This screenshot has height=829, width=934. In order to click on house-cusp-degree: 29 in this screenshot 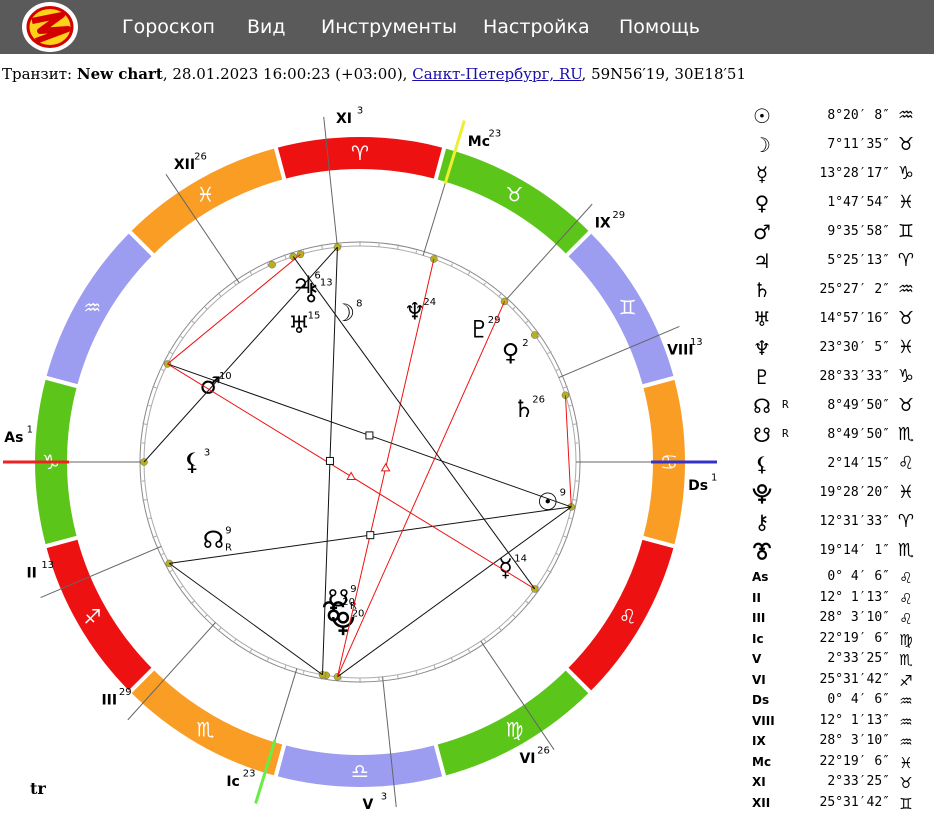, I will do `click(125, 692)`.